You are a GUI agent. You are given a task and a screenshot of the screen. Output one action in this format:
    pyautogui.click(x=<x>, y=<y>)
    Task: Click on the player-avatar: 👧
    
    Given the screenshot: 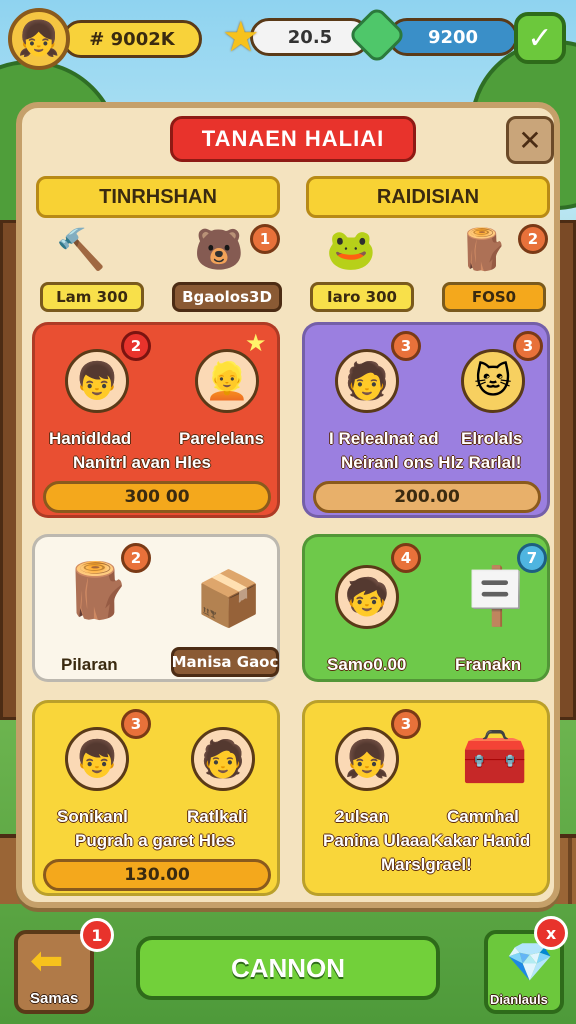 What is the action you would take?
    pyautogui.click(x=39, y=39)
    